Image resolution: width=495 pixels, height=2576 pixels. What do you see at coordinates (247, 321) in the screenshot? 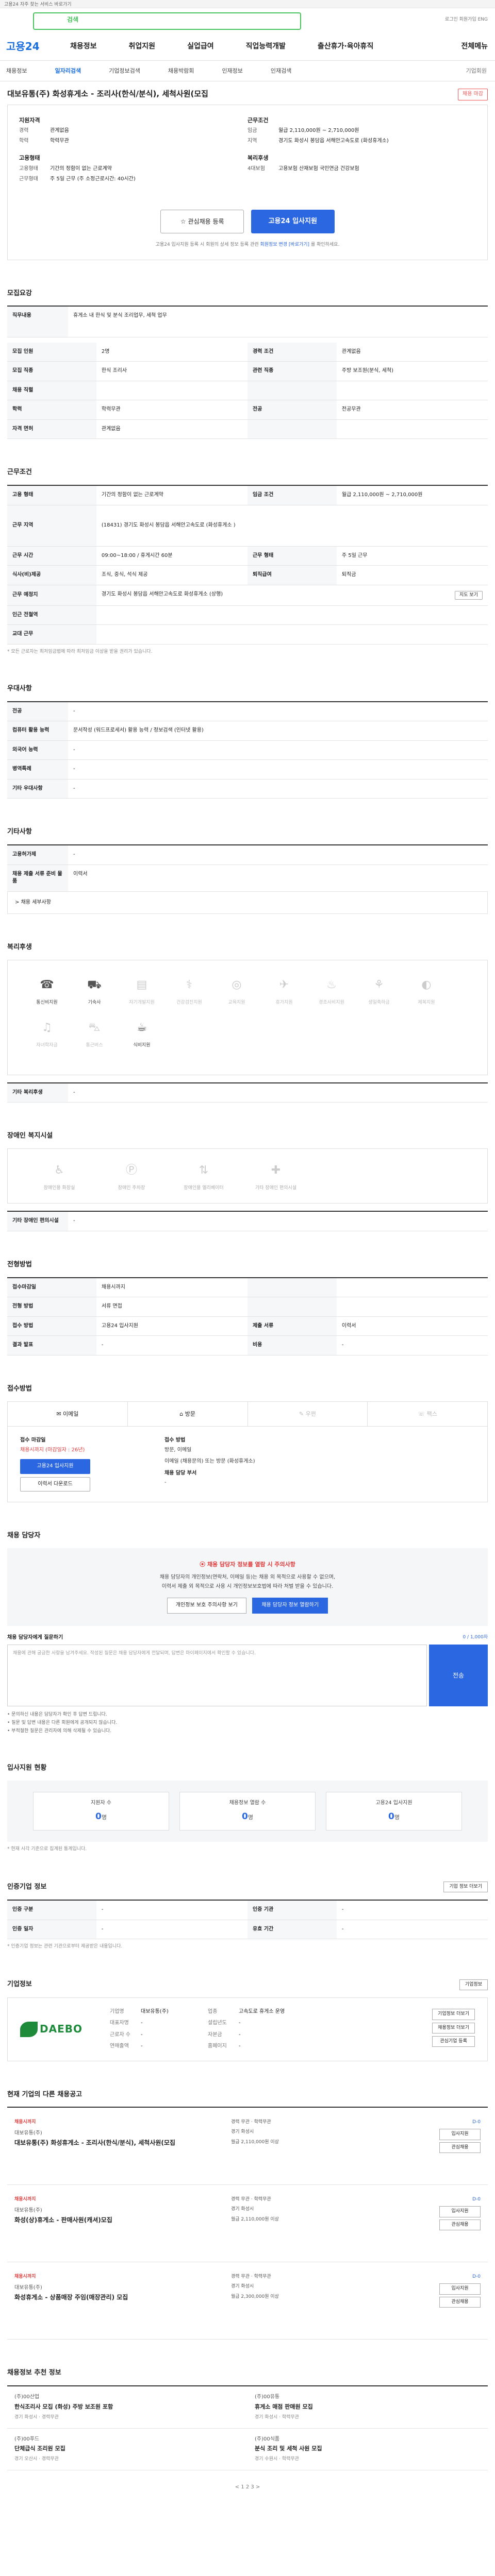
I see `table-row: 직무내용 휴게소 내 한식 및 분식 조리업무, 세척 업무` at bounding box center [247, 321].